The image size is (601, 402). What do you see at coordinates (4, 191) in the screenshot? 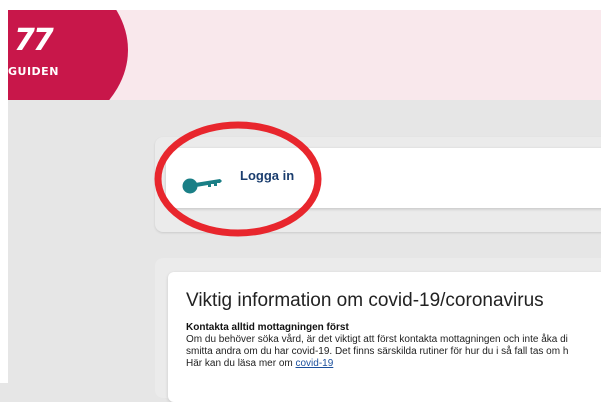
I see `window-left-edge` at bounding box center [4, 191].